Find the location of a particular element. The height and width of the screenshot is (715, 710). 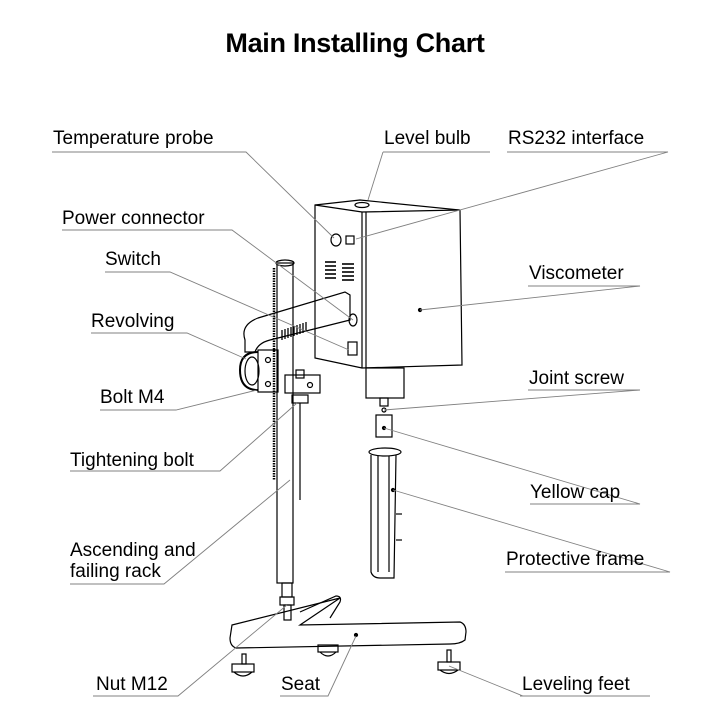

viscometer-drawing is located at coordinates (388, 318).